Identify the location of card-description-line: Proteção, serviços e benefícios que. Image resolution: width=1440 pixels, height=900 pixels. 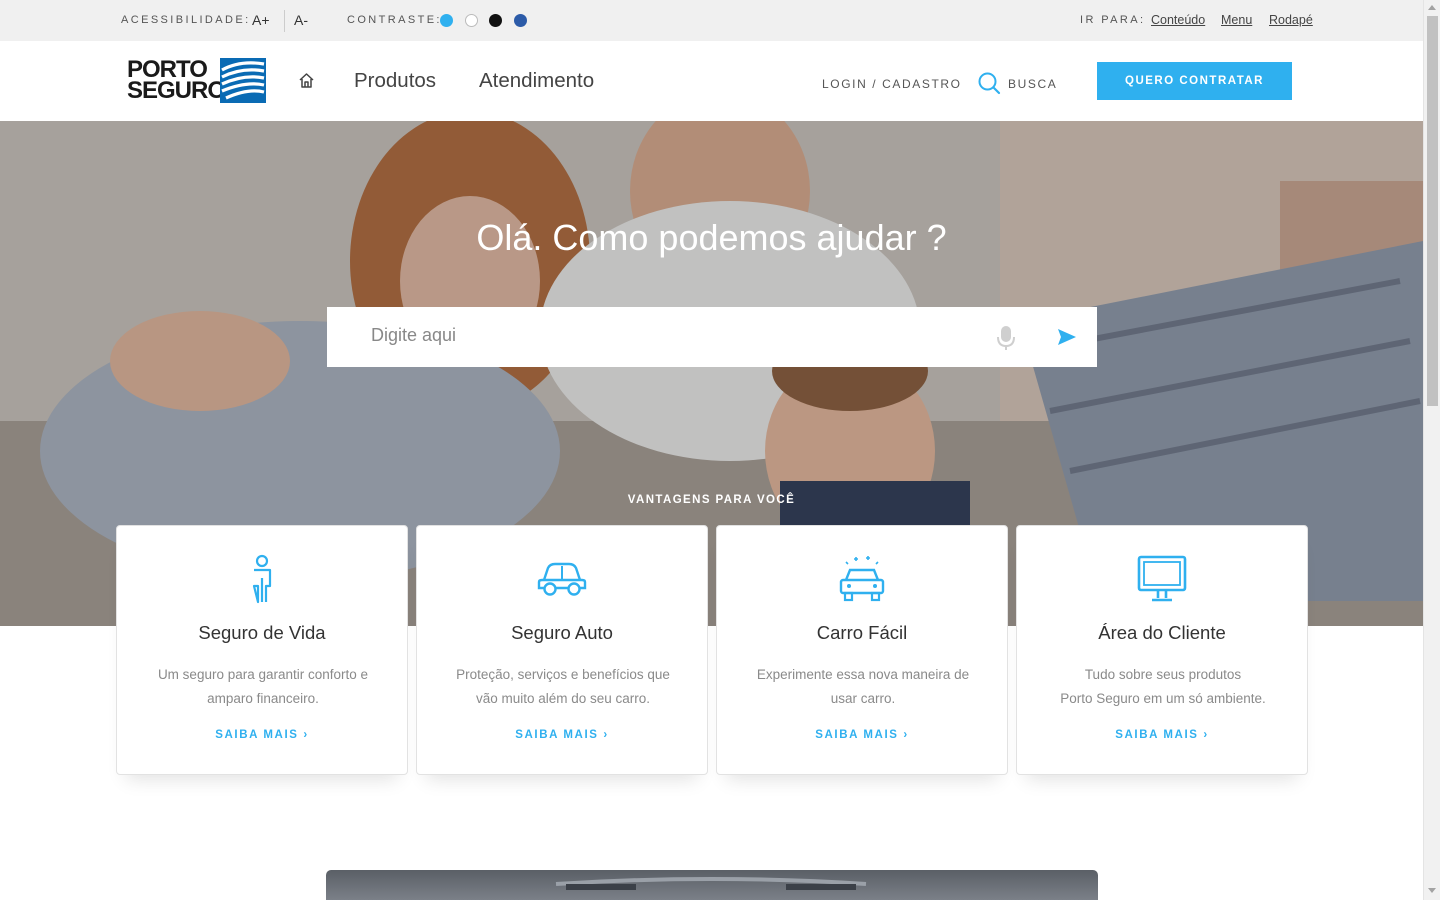
(563, 674).